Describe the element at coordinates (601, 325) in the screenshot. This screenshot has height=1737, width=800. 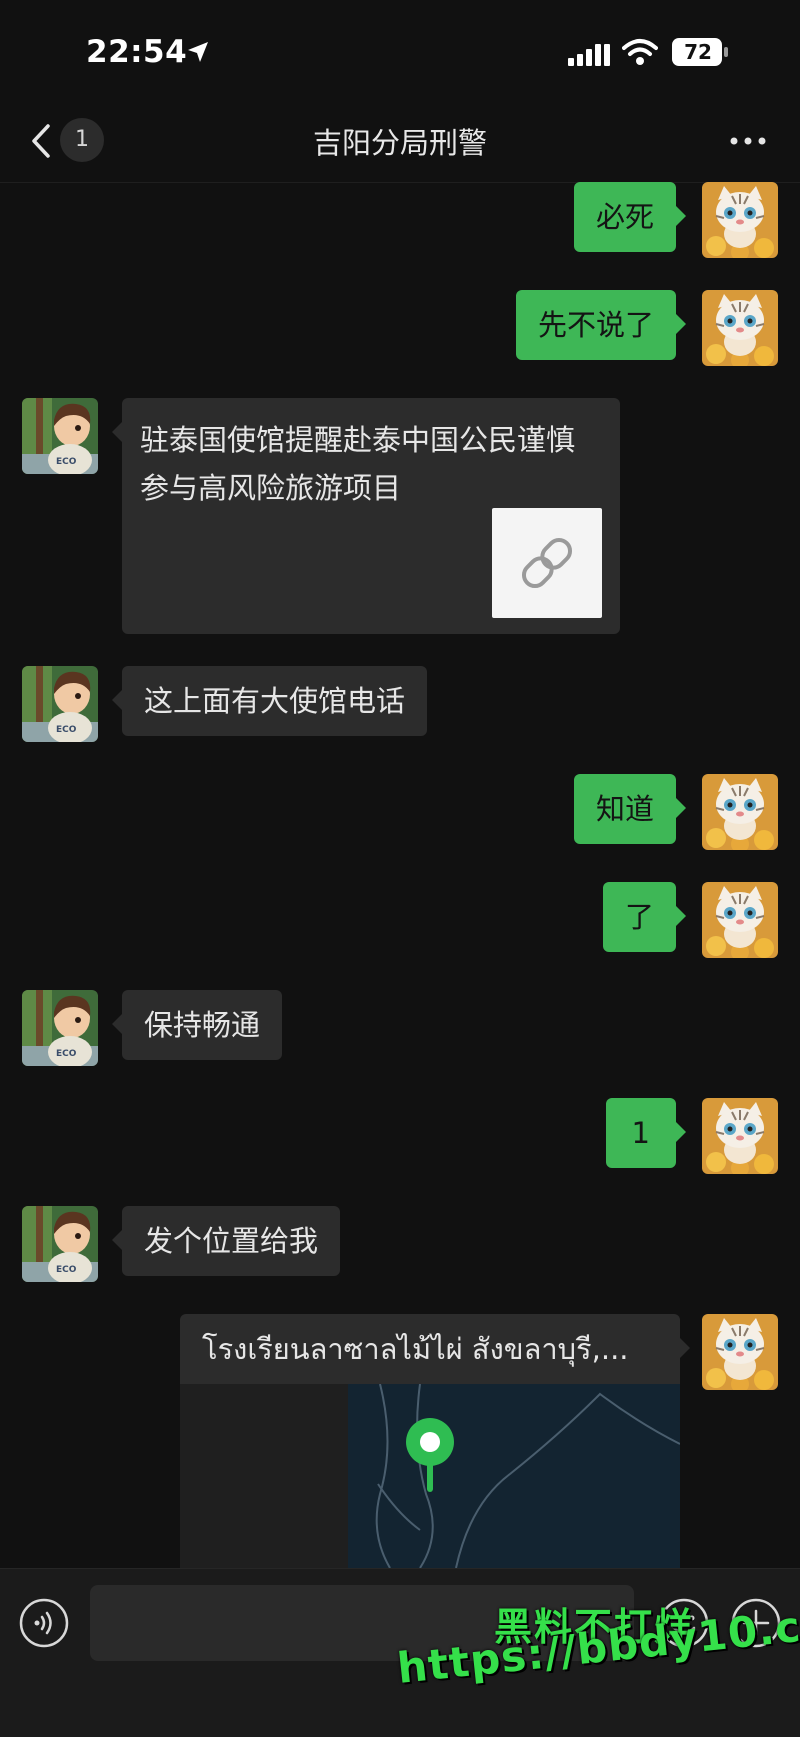
I see `message-bubble-sent: 先不说了` at that location.